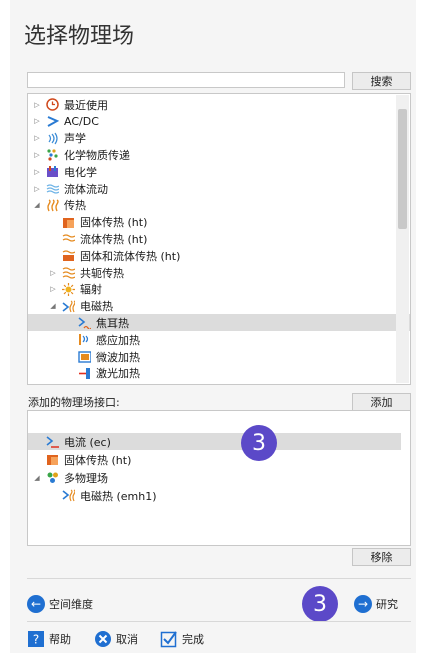  What do you see at coordinates (127, 639) in the screenshot?
I see `cancel-label: 取消` at bounding box center [127, 639].